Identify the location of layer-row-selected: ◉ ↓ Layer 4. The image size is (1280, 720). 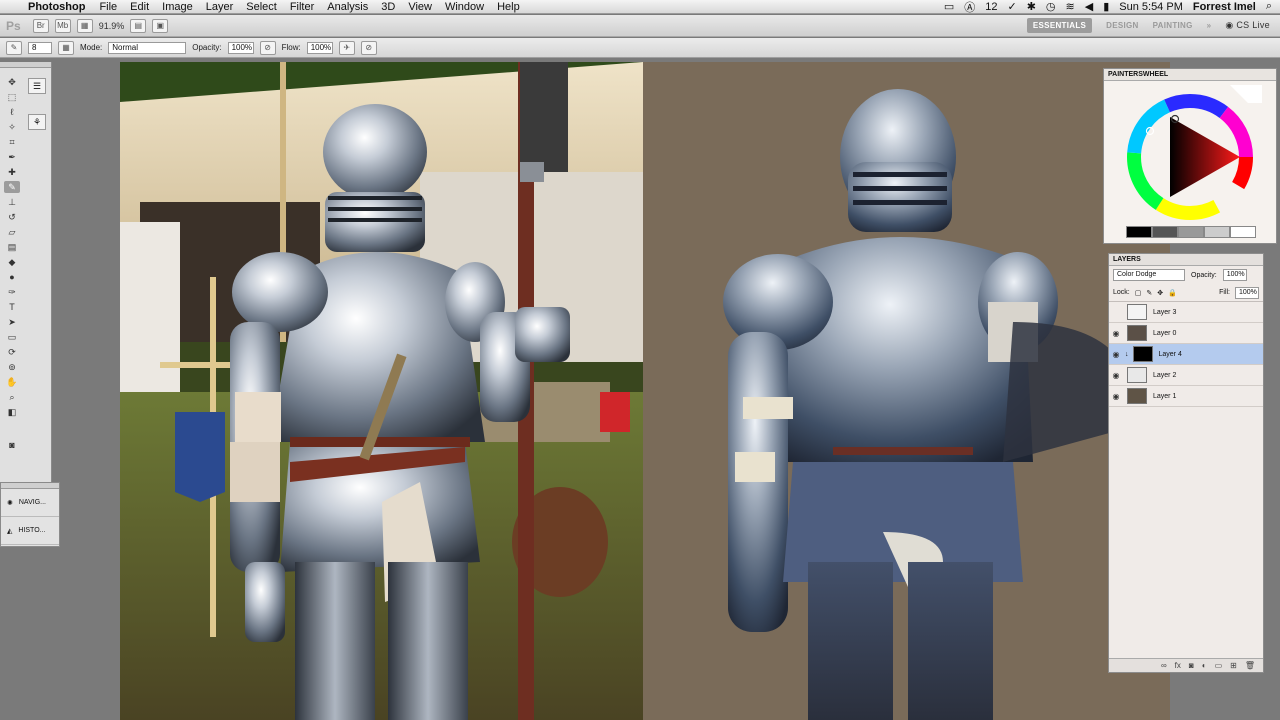
(1186, 354).